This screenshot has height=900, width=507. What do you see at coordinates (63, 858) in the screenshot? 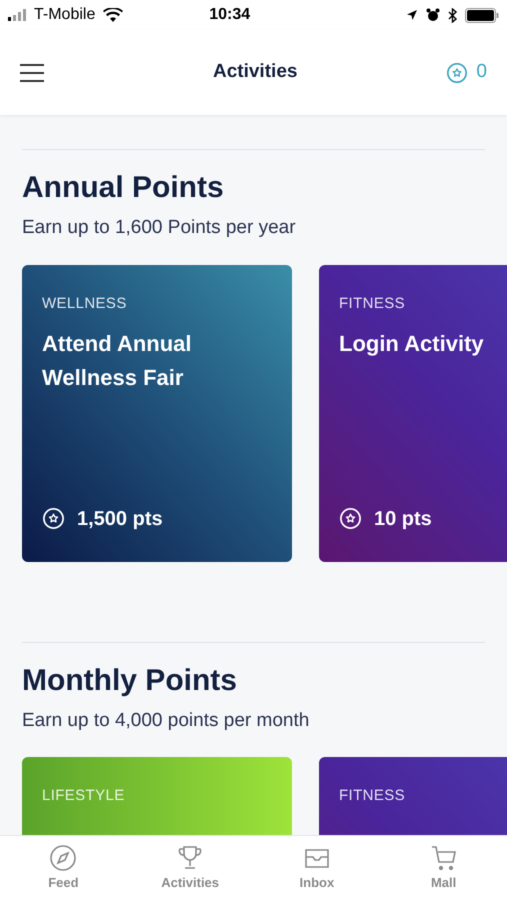
I see `compass-icon` at bounding box center [63, 858].